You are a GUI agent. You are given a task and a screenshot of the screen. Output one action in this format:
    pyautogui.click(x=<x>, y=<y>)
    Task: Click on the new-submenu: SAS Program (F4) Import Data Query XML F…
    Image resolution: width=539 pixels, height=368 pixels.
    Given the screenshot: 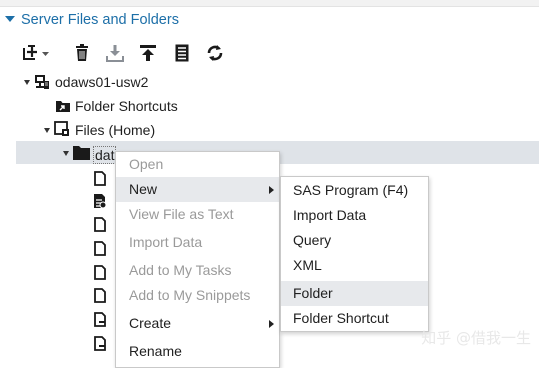 What is the action you would take?
    pyautogui.click(x=354, y=254)
    